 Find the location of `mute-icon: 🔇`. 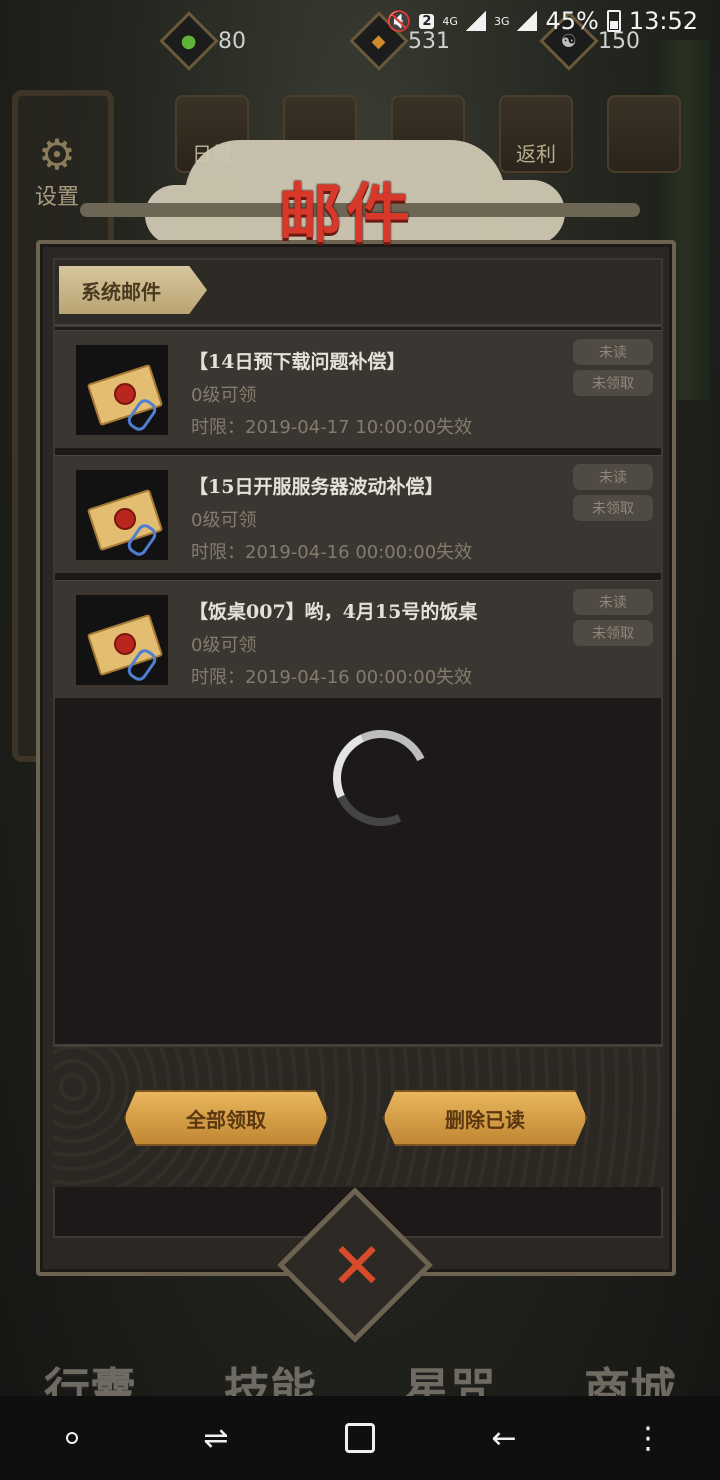

mute-icon: 🔇 is located at coordinates (399, 21).